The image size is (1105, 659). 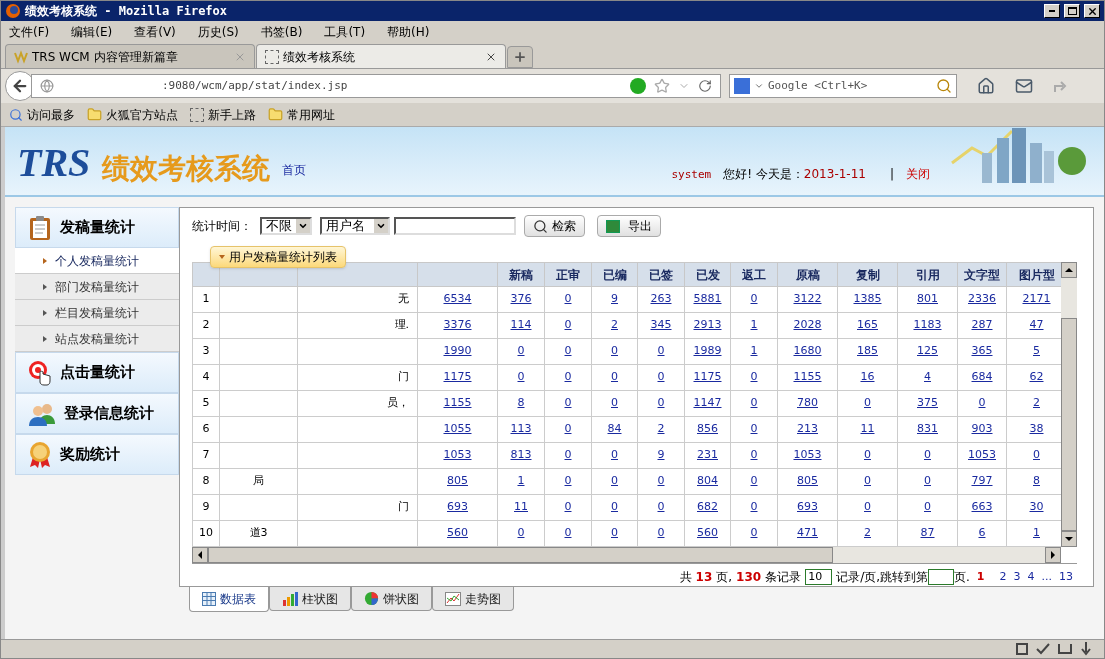 I want to click on count-link: 6, so click(x=982, y=533).